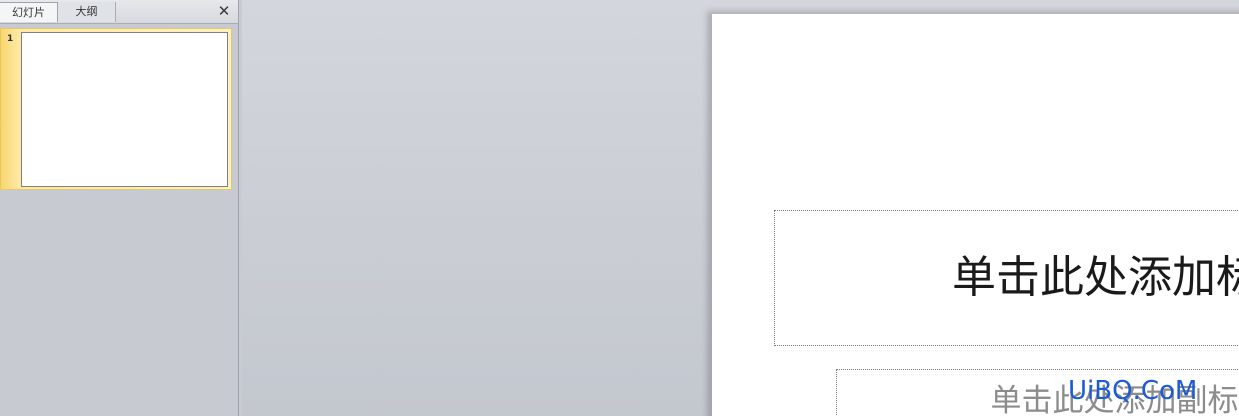 The image size is (1239, 416). I want to click on tab-slides: 幻灯片, so click(29, 12).